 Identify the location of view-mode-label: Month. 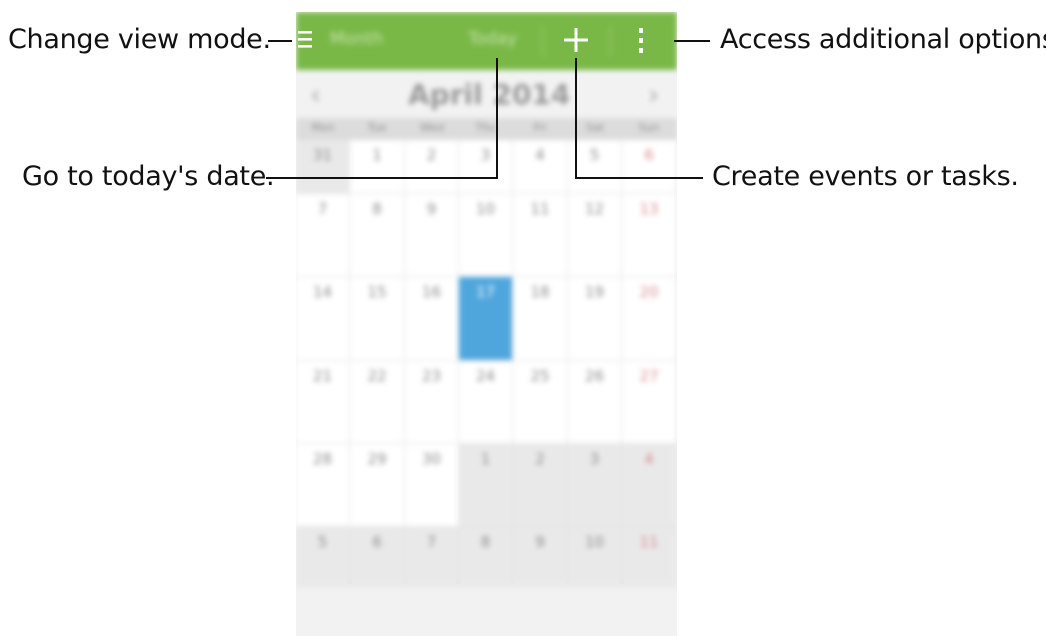
(356, 39).